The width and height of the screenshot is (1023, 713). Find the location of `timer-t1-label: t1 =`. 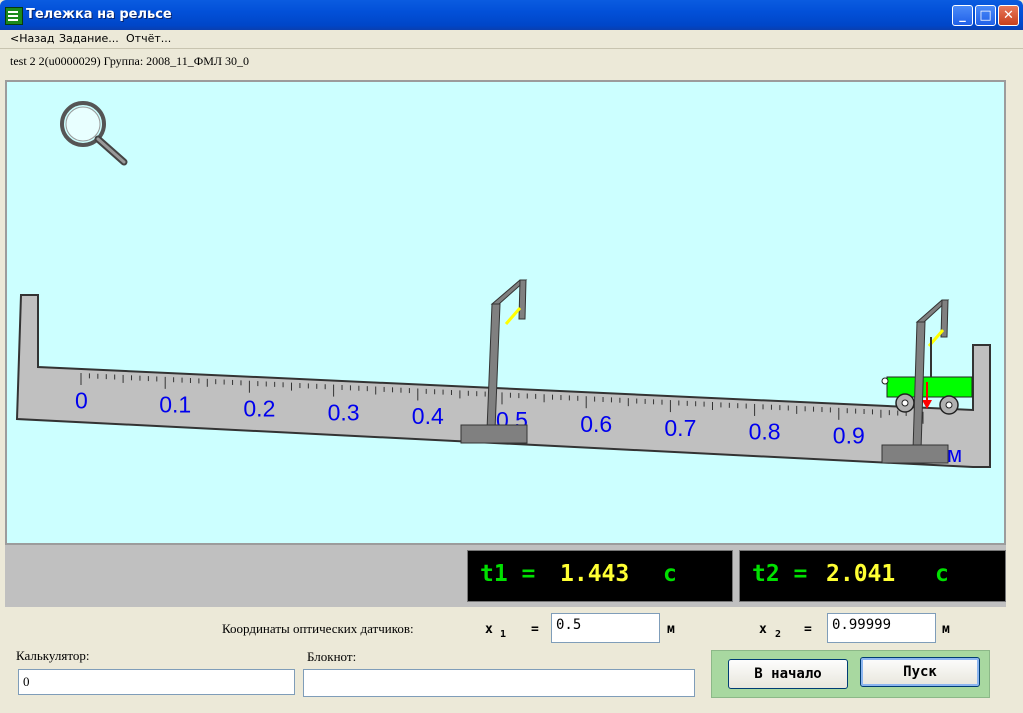

timer-t1-label: t1 = is located at coordinates (508, 574).